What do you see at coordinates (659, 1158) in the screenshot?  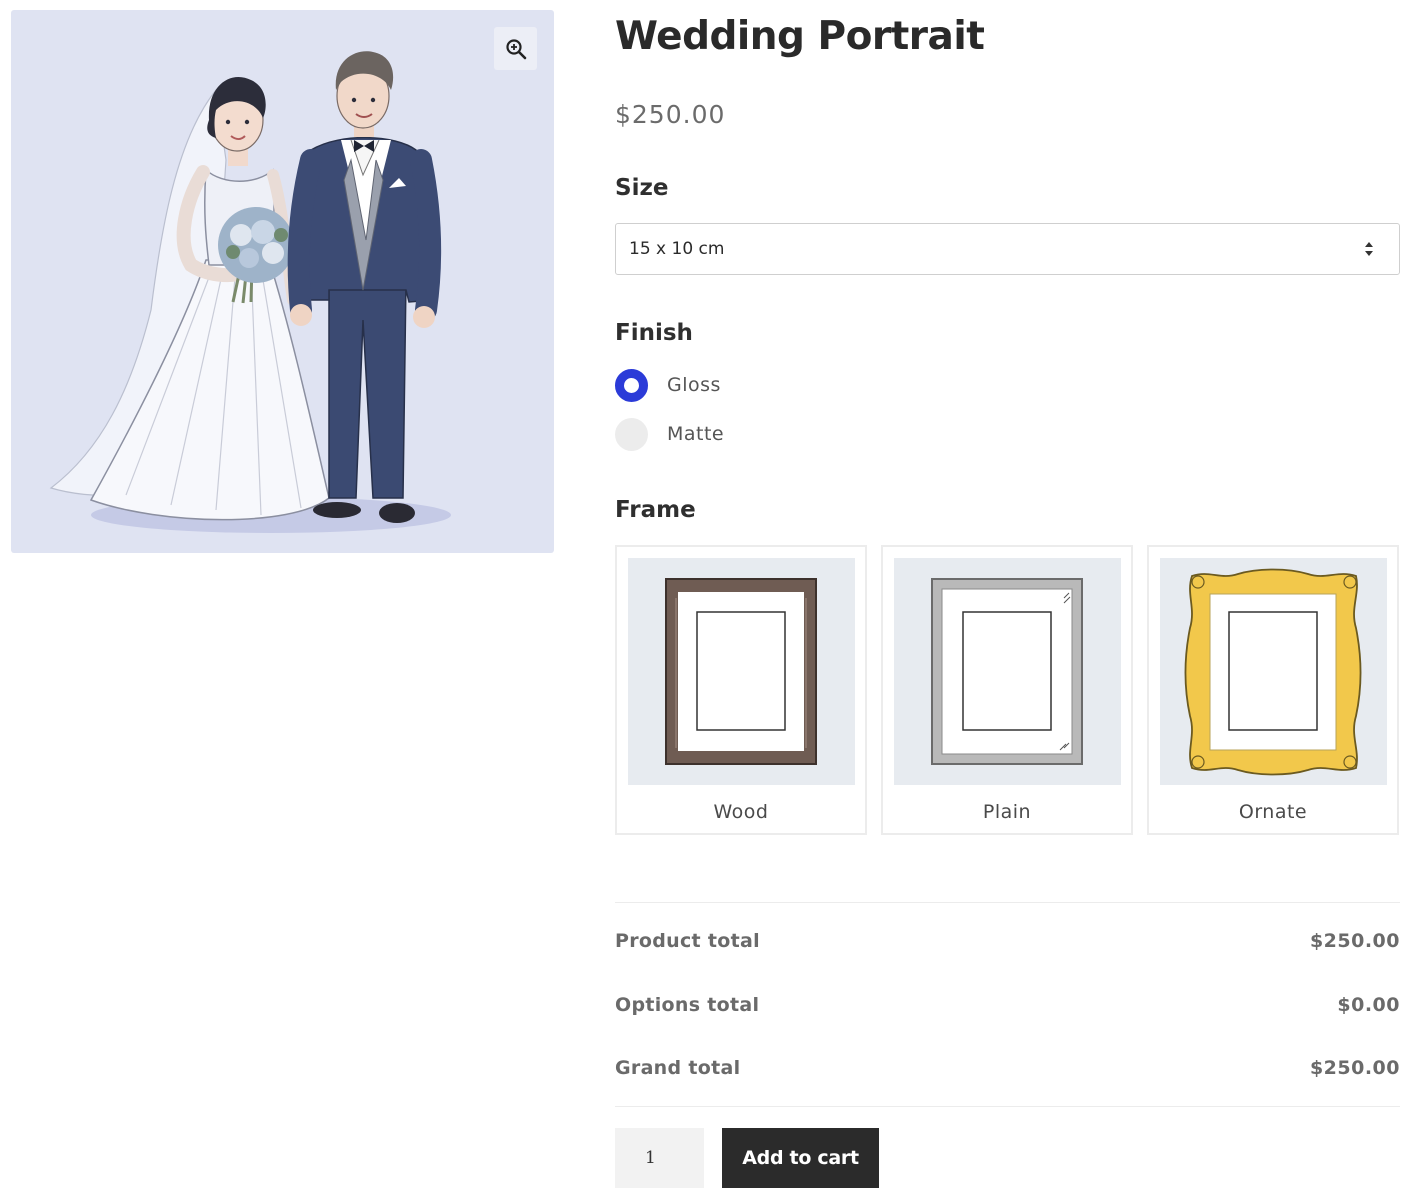 I see `quantity-input` at bounding box center [659, 1158].